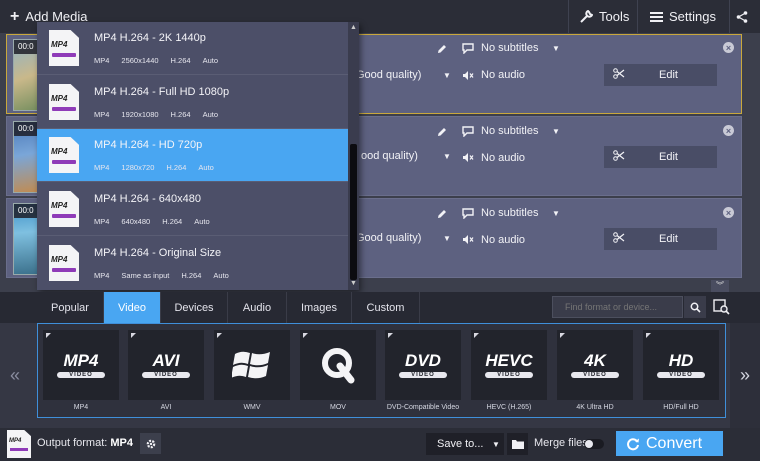 The width and height of the screenshot is (760, 461). Describe the element at coordinates (81, 365) in the screenshot. I see `mp4-logo-icon: MP4 VIDEO` at that location.